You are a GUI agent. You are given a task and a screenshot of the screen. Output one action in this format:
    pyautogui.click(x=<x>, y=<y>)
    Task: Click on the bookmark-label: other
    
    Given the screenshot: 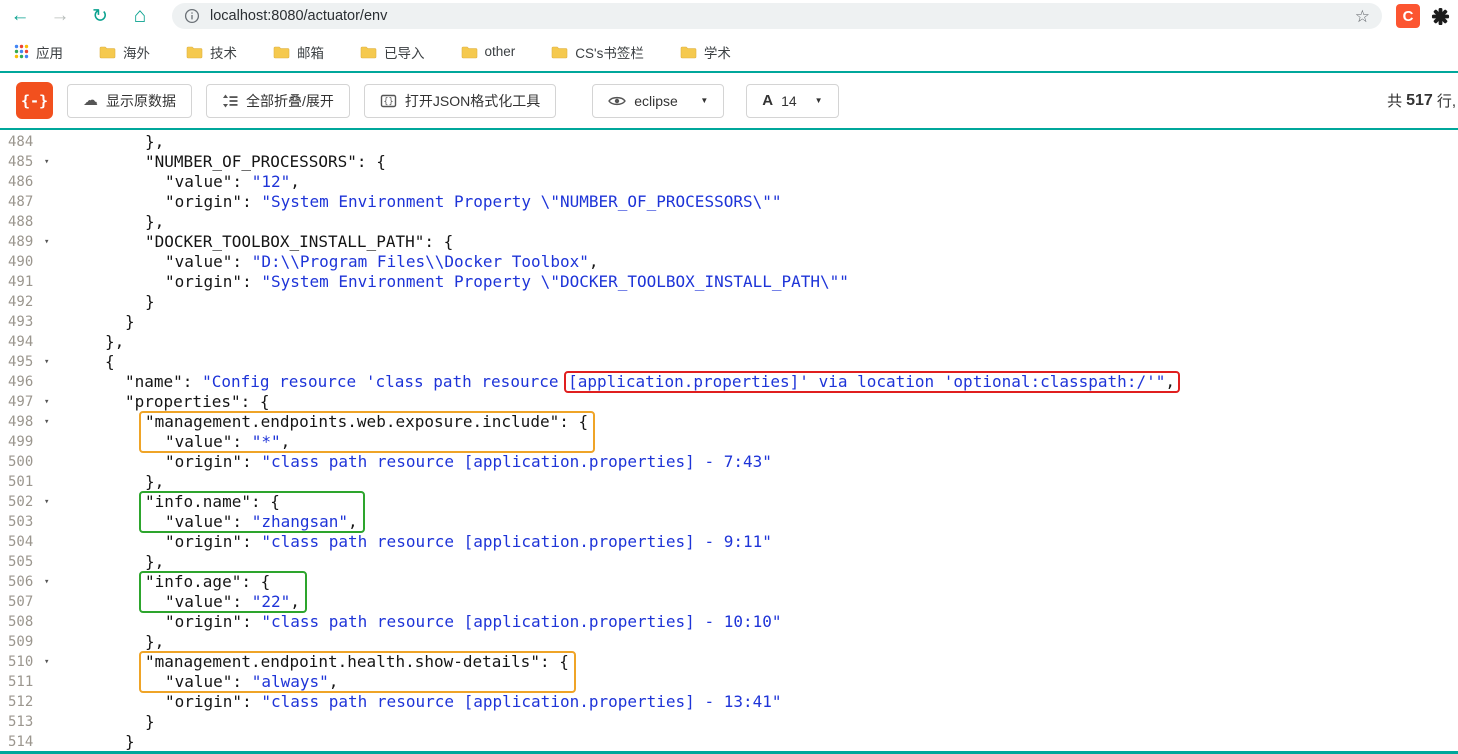 What is the action you would take?
    pyautogui.click(x=500, y=51)
    